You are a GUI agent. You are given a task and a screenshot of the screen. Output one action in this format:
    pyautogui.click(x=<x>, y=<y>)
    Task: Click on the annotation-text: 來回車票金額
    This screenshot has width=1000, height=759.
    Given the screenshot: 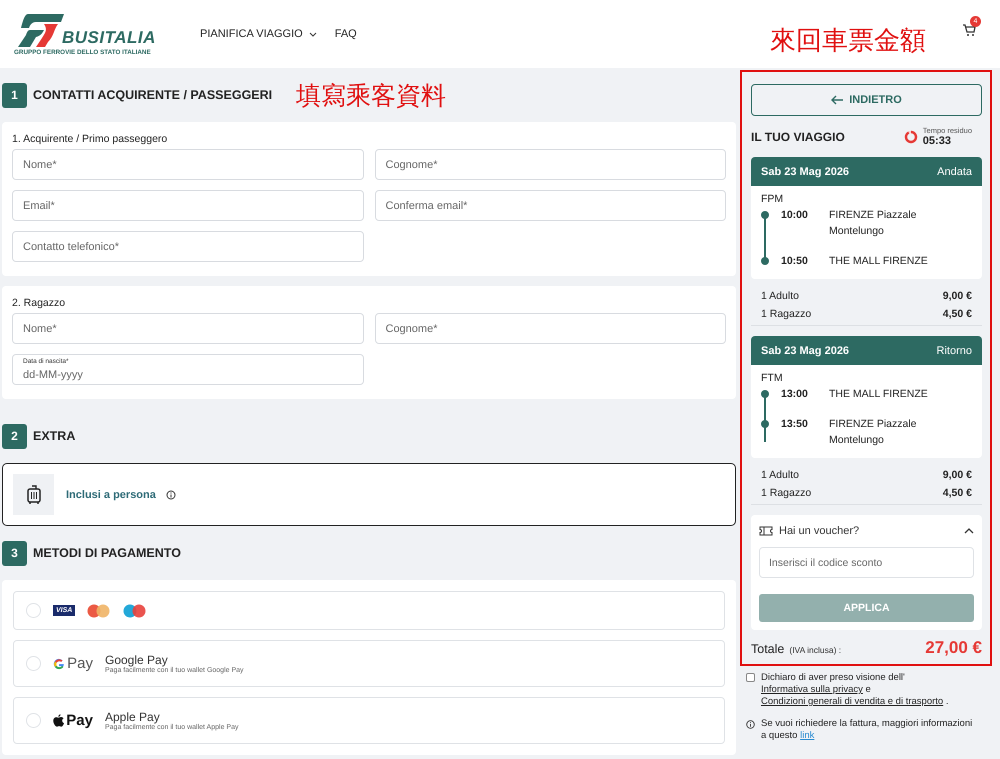 What is the action you would take?
    pyautogui.click(x=848, y=41)
    